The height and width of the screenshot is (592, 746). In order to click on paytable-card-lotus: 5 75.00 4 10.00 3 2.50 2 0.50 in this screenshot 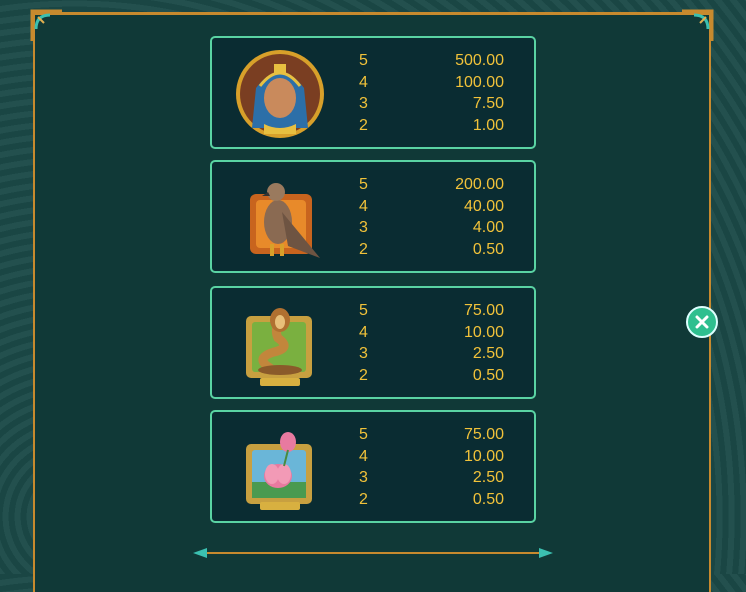, I will do `click(373, 466)`.